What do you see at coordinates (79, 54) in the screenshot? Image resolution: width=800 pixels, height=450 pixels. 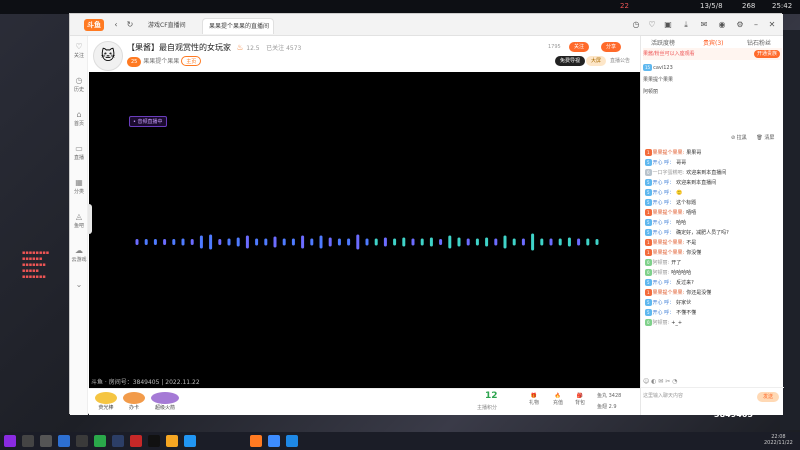 I see `sidebar-item-follow: ♡ 关注` at bounding box center [79, 54].